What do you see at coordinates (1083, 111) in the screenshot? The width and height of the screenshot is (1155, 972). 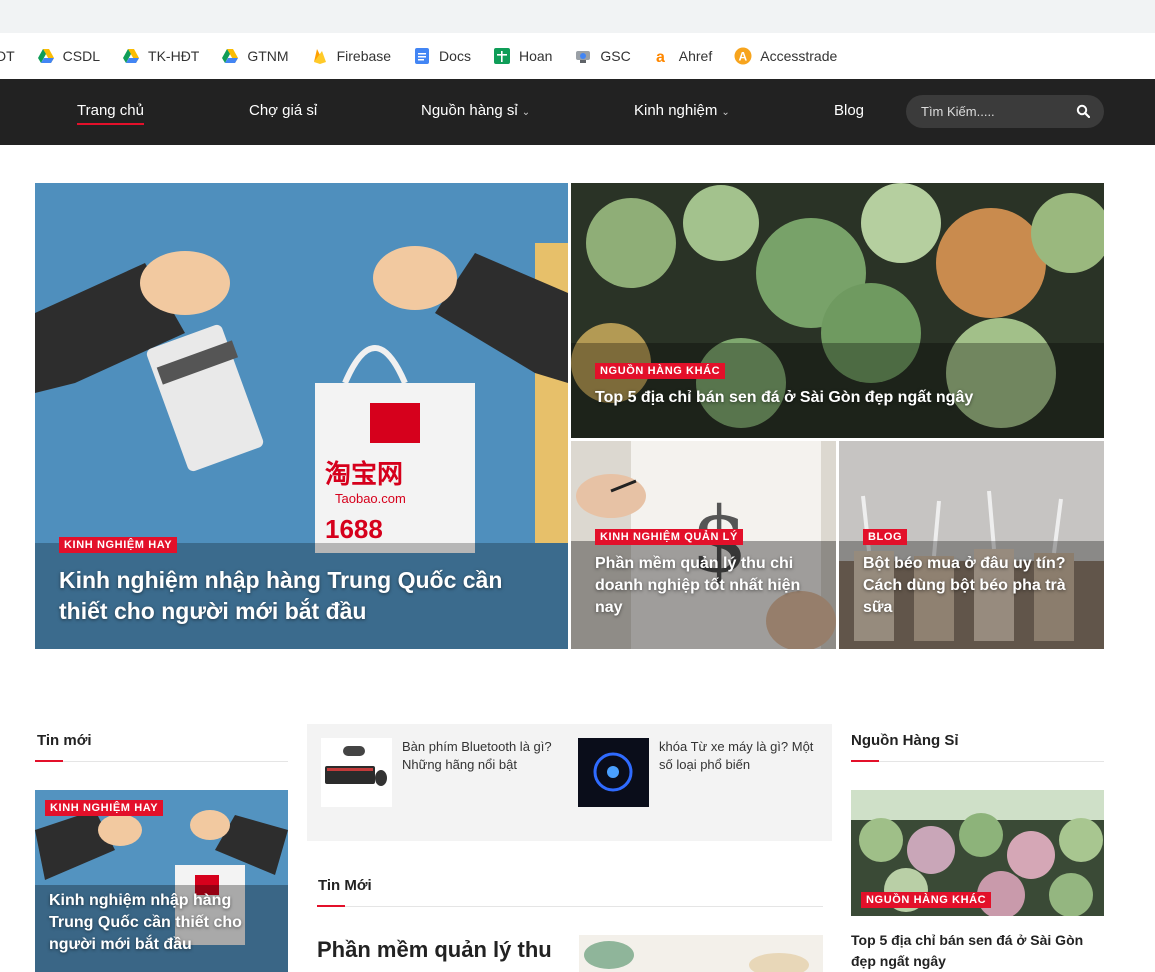 I see `search-icon` at bounding box center [1083, 111].